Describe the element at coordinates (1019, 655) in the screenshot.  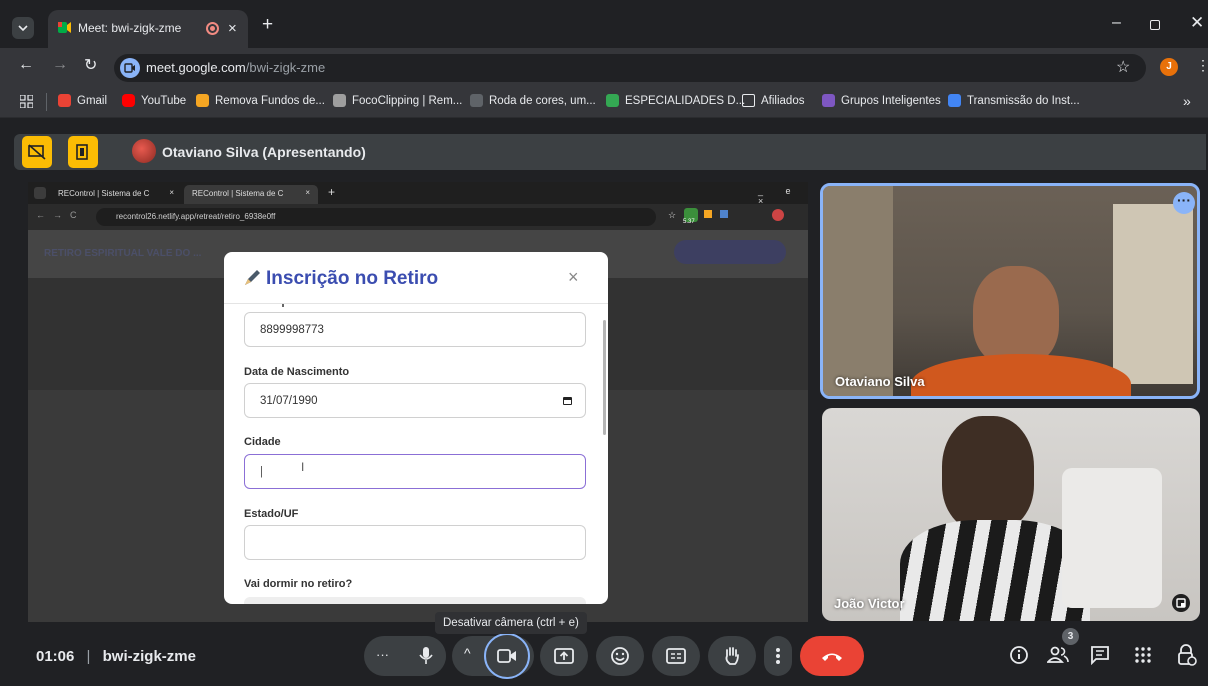
I see `meeting-details-button` at that location.